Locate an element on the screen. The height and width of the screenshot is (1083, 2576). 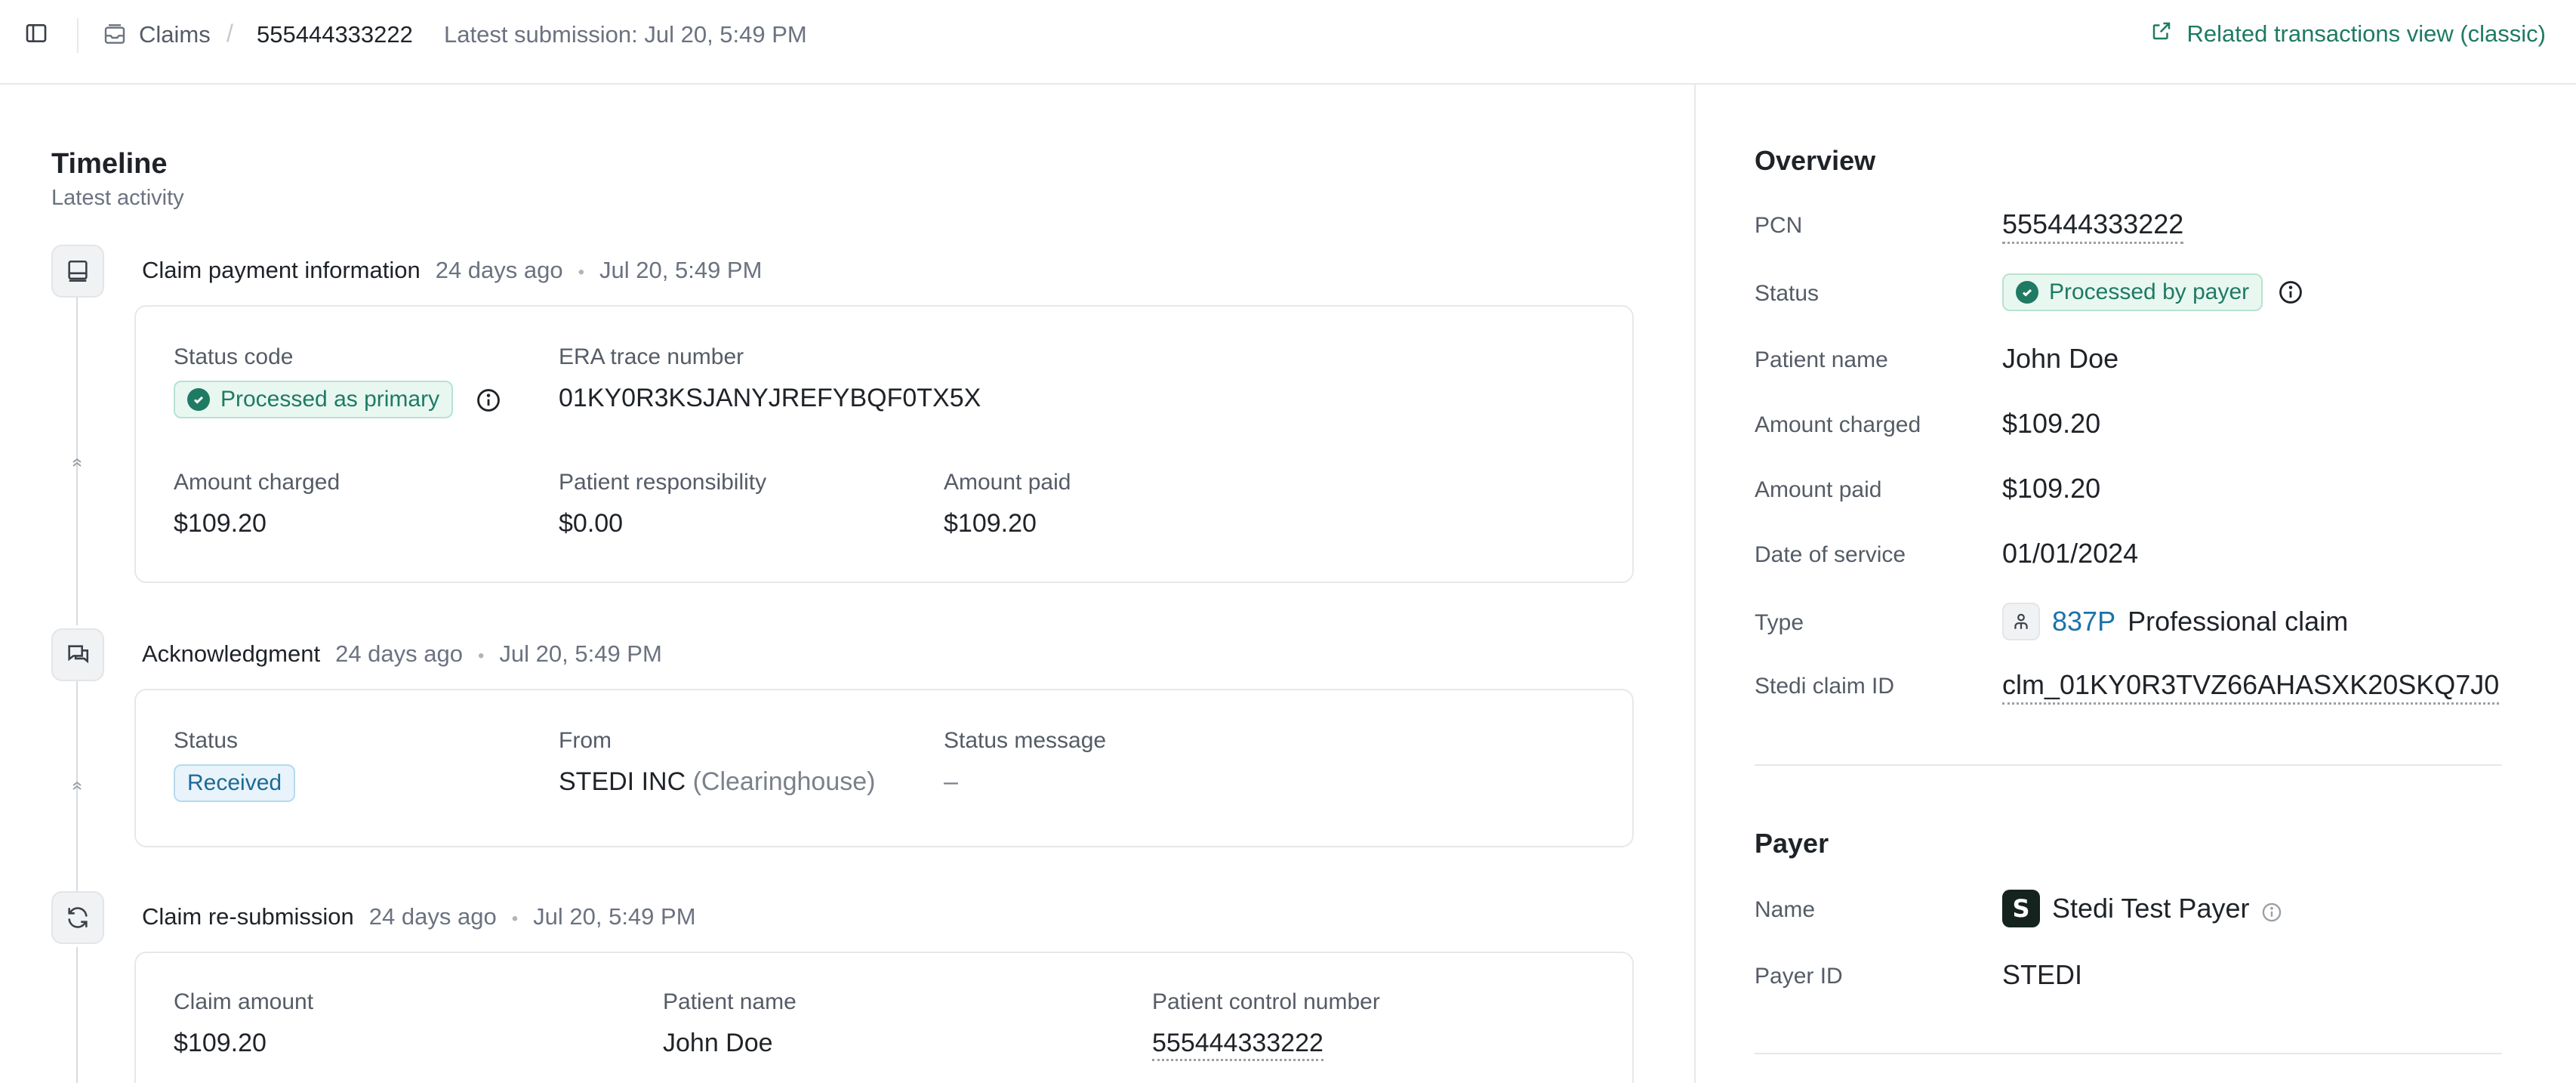
status-label: Status is located at coordinates (1788, 293).